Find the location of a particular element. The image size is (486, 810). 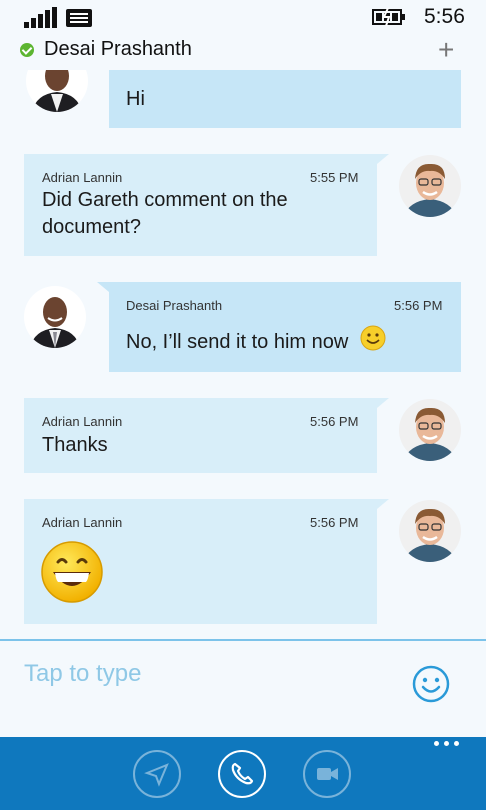

message-text: Thanks is located at coordinates (75, 445).